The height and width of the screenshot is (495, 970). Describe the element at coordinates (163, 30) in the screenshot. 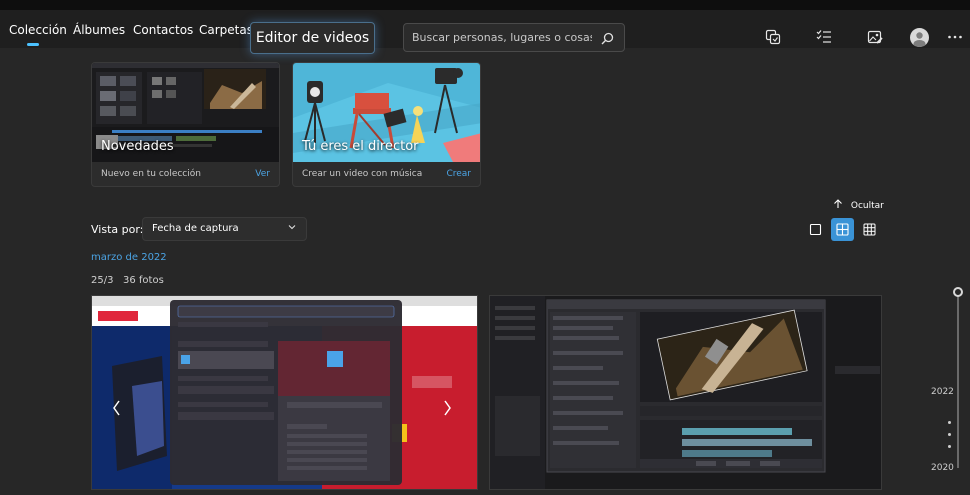

I see `tab-contactos: Contactos` at that location.